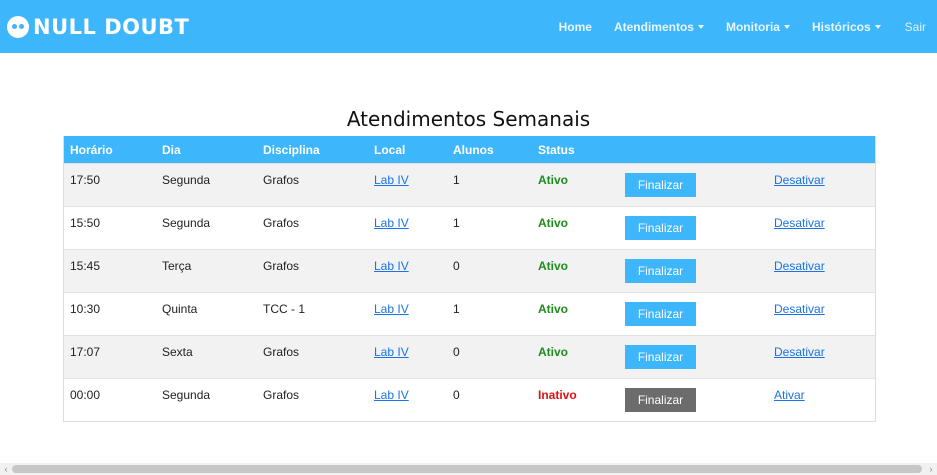 This screenshot has height=475, width=937. I want to click on scroll-left-icon: ‹, so click(6, 469).